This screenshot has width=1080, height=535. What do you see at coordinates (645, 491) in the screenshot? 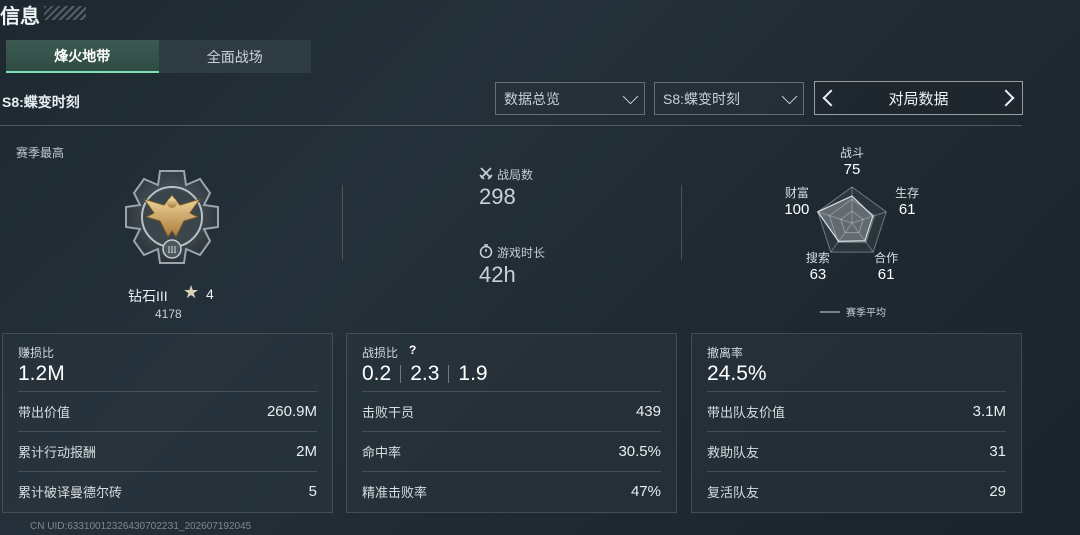
I see `stat-value: 47%` at bounding box center [645, 491].